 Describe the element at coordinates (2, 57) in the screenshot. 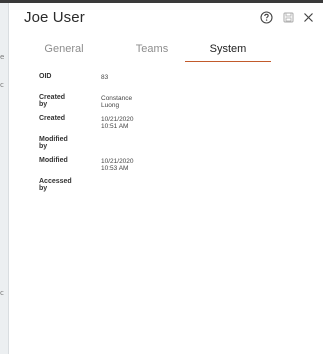

I see `background-text-fragment: e` at that location.